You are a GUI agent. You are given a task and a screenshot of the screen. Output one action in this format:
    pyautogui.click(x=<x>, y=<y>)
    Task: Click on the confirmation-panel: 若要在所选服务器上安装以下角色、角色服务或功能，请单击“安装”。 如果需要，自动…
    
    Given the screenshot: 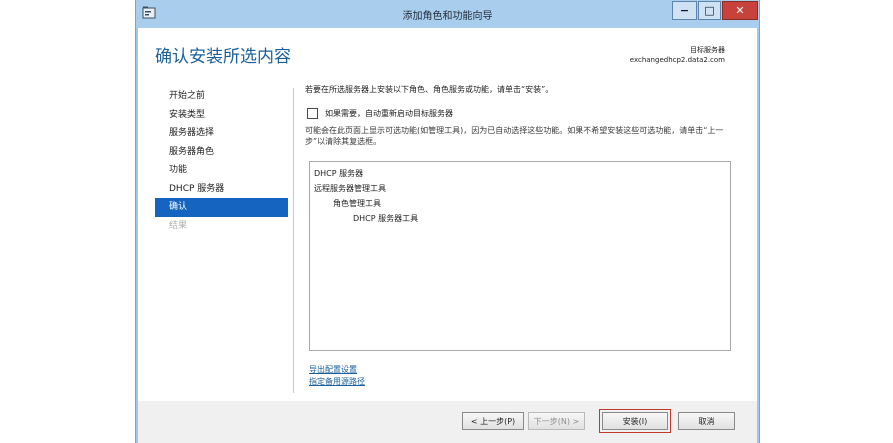 What is the action you would take?
    pyautogui.click(x=520, y=115)
    